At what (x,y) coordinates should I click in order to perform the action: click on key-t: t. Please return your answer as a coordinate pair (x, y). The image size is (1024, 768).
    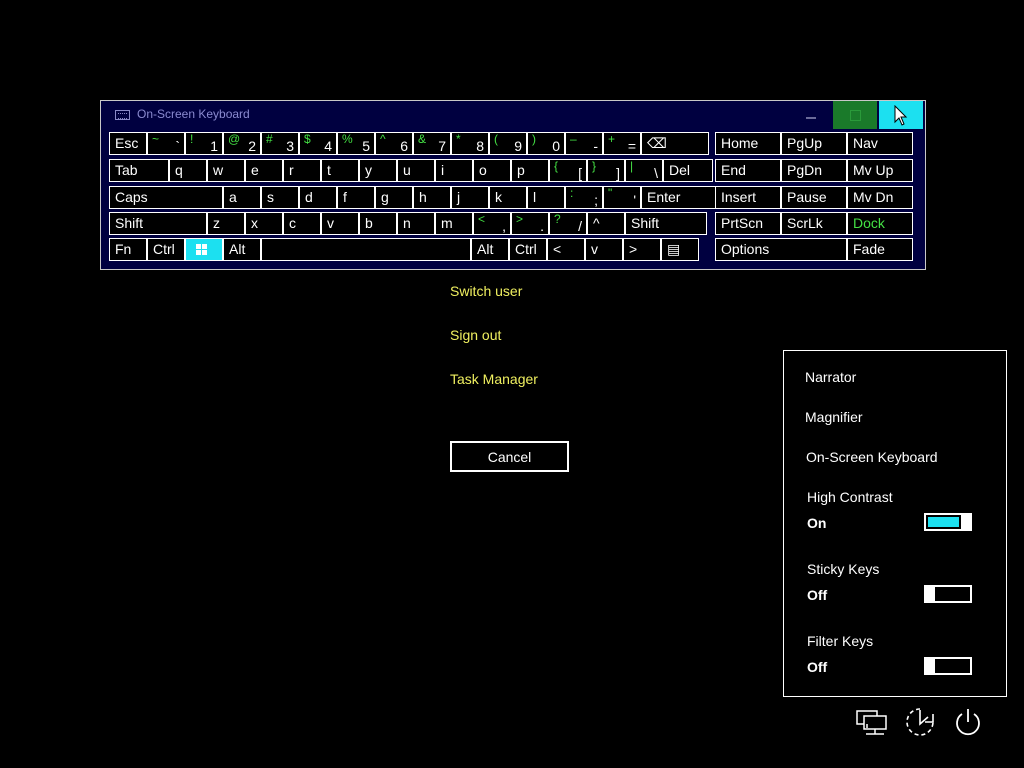
    Looking at the image, I should click on (340, 170).